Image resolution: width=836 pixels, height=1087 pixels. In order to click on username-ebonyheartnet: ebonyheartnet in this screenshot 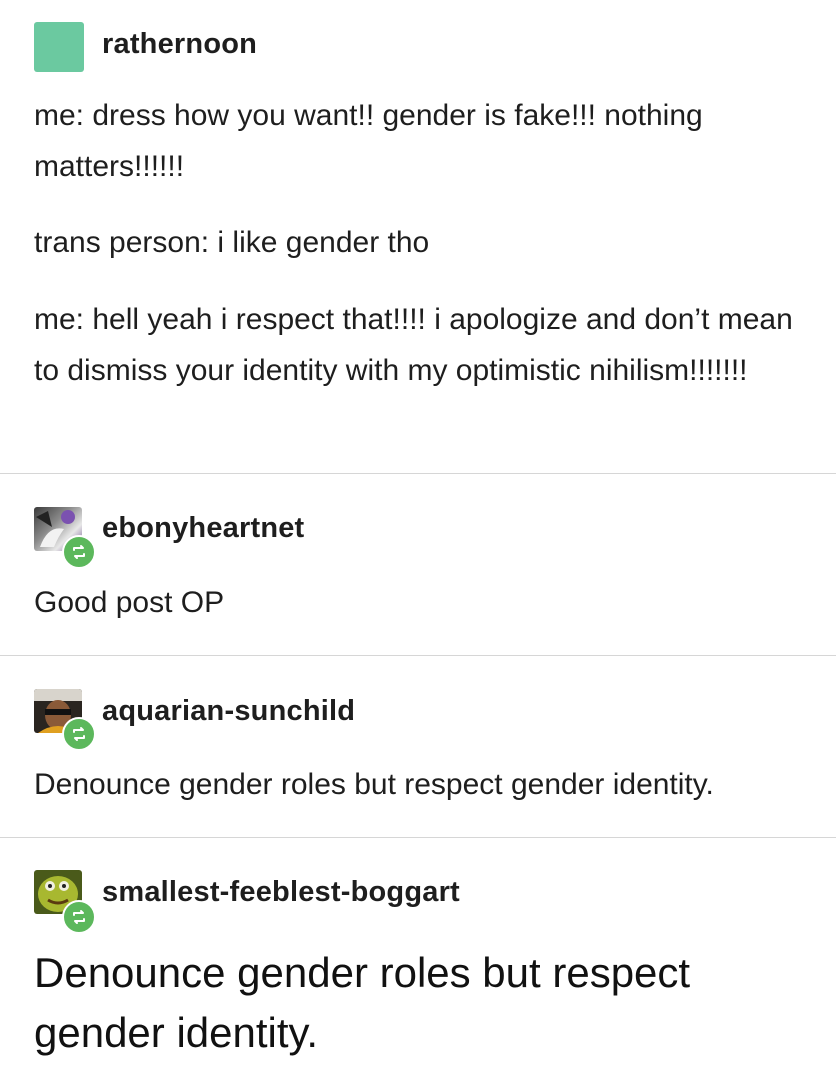, I will do `click(203, 528)`.